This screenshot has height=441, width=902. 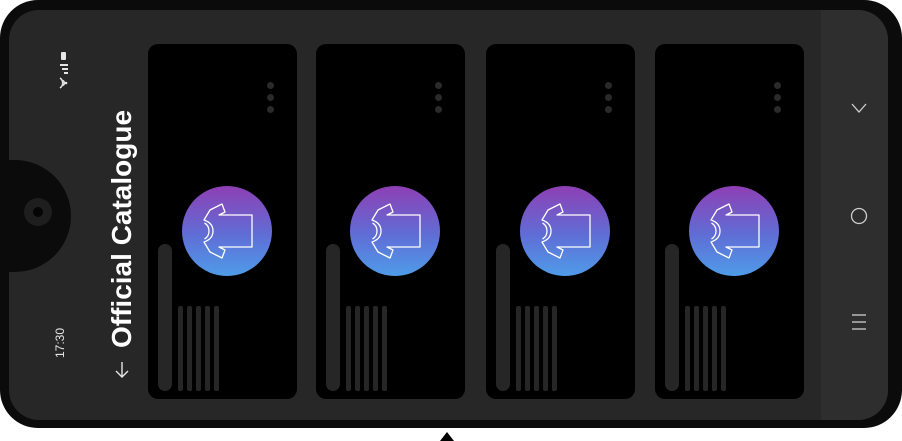 What do you see at coordinates (122, 370) in the screenshot?
I see `arrow-down-icon` at bounding box center [122, 370].